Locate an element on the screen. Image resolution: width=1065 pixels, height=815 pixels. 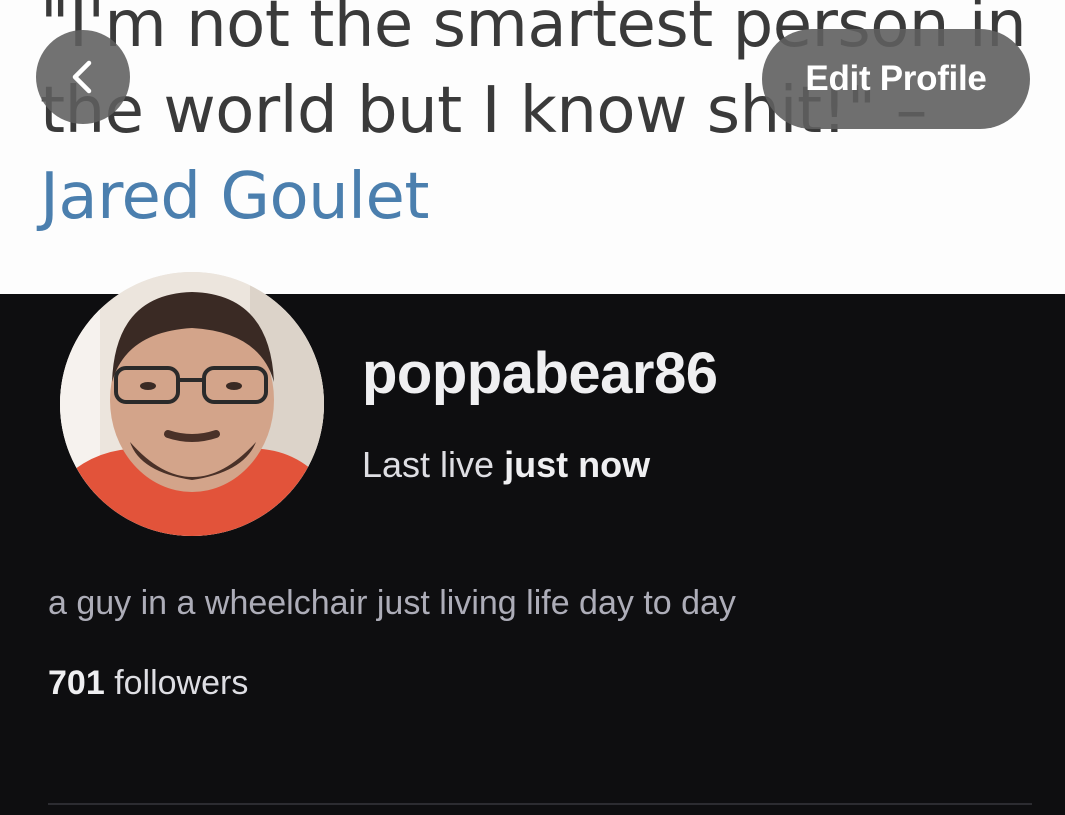
back-button is located at coordinates (83, 77).